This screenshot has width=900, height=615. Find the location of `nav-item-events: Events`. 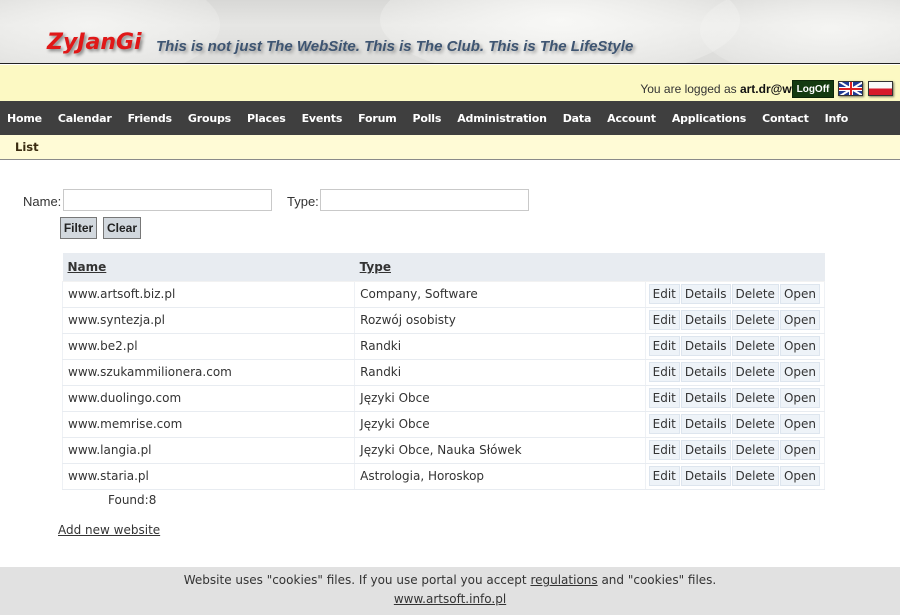

nav-item-events: Events is located at coordinates (322, 118).